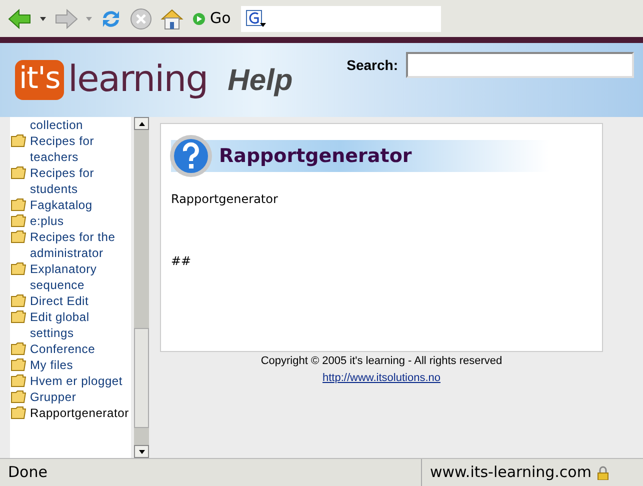  I want to click on home-icon, so click(172, 19).